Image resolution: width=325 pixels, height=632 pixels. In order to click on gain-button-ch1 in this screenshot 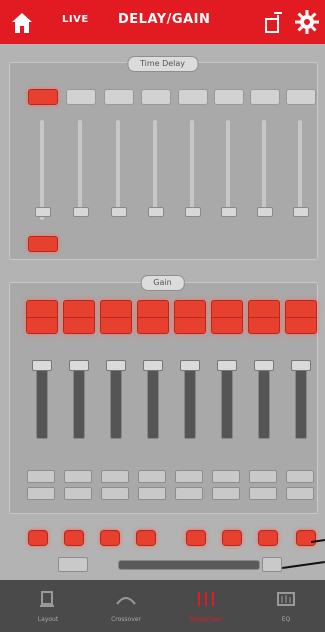, I will do `click(42, 317)`.